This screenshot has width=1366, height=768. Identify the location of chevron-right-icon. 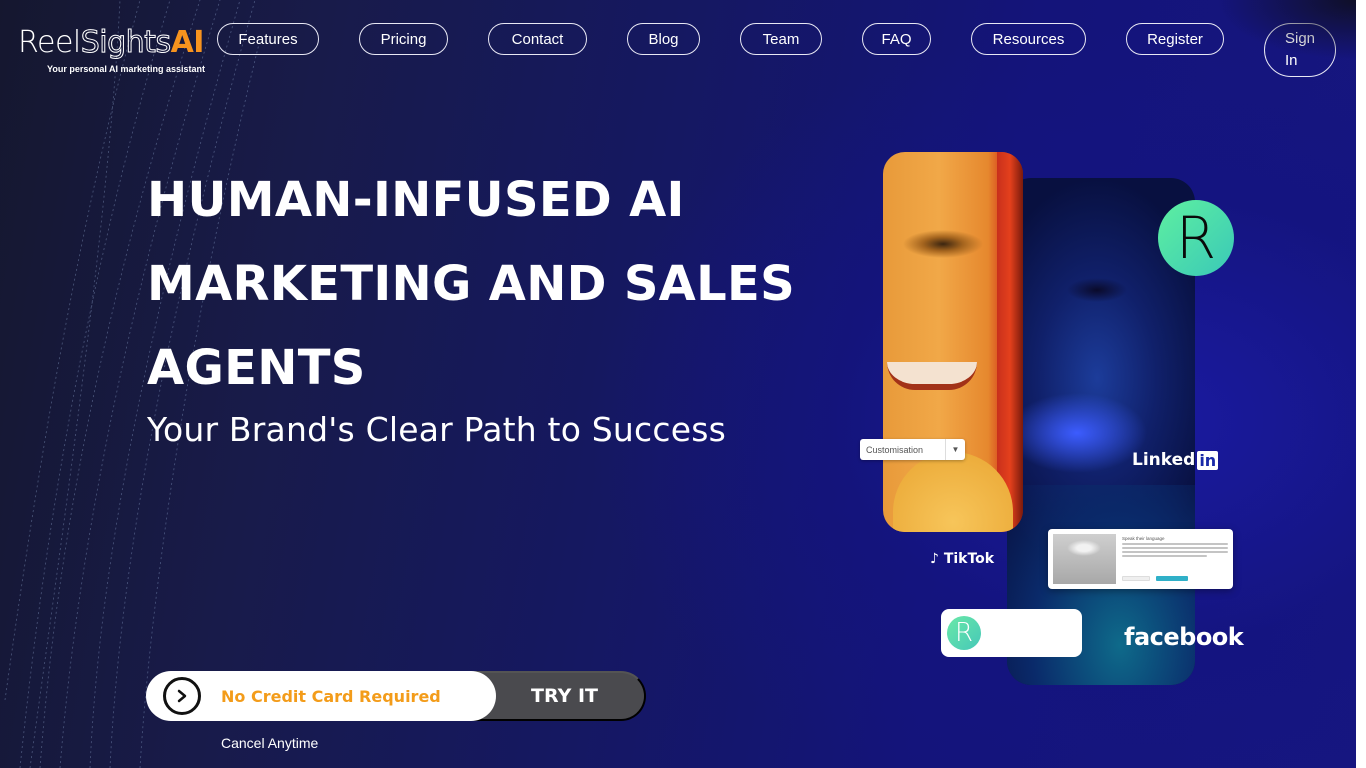
(182, 696).